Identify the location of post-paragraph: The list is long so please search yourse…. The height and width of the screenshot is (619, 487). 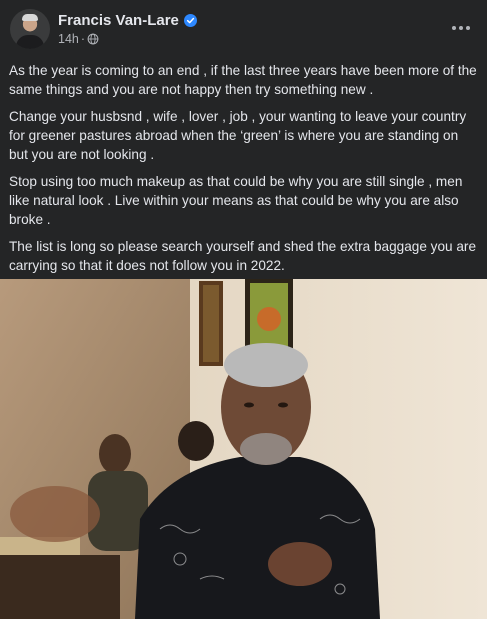
(243, 256).